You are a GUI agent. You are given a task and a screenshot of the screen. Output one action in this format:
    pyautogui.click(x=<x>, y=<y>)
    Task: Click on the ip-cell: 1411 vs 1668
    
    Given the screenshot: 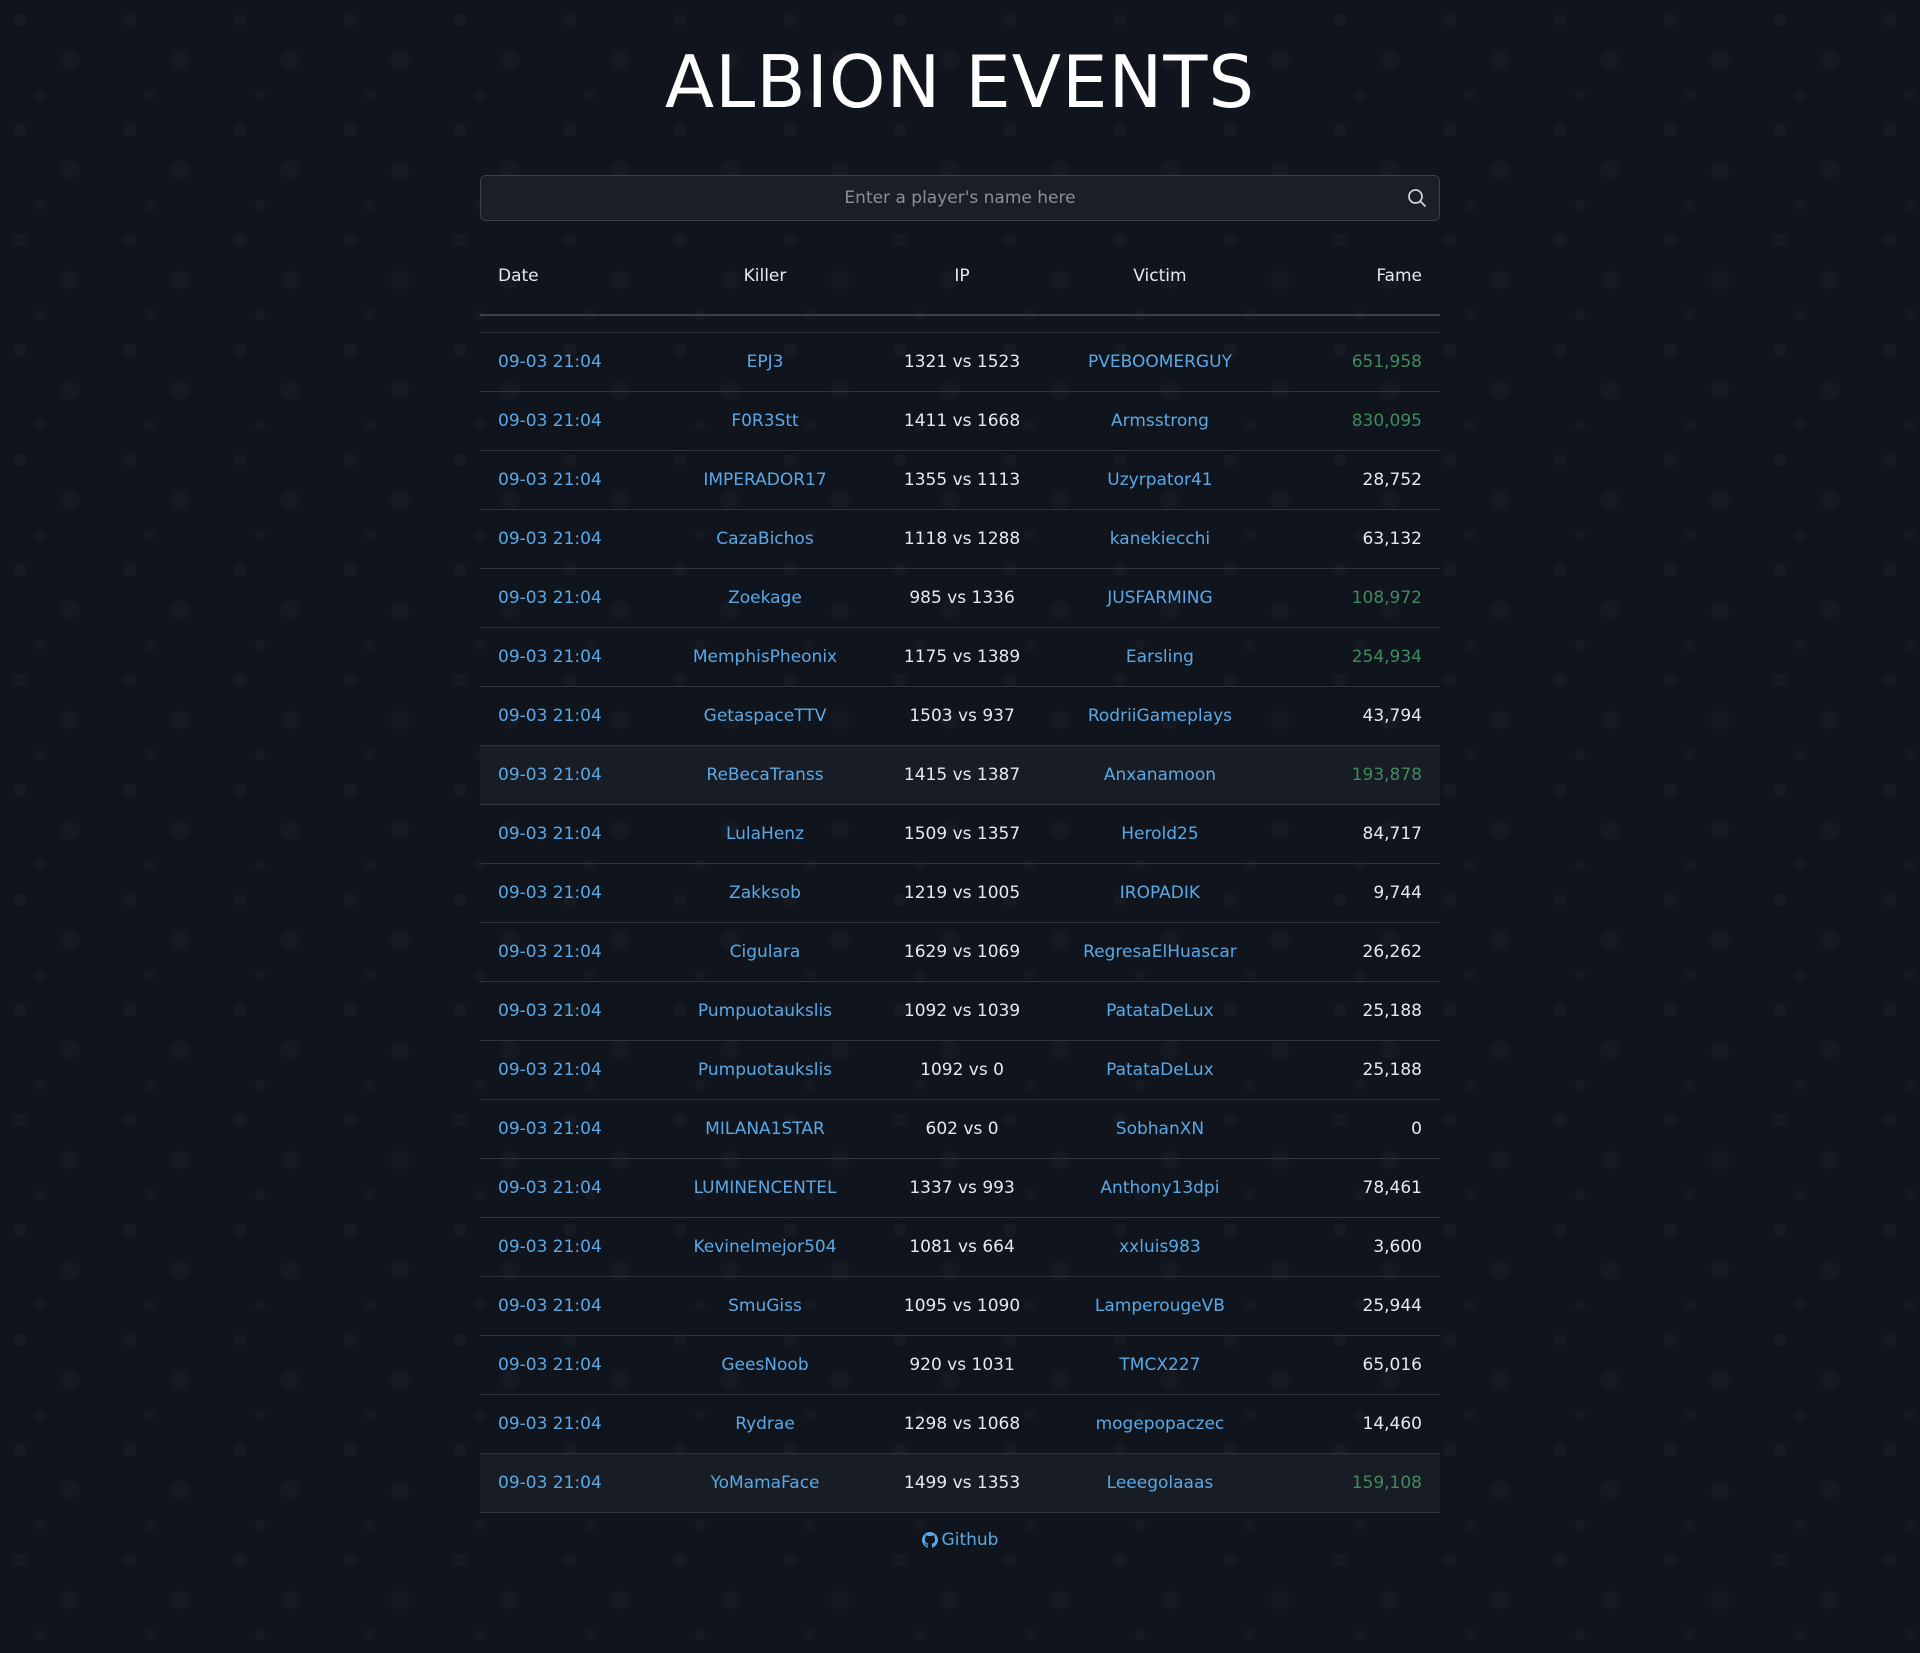 What is the action you would take?
    pyautogui.click(x=962, y=421)
    